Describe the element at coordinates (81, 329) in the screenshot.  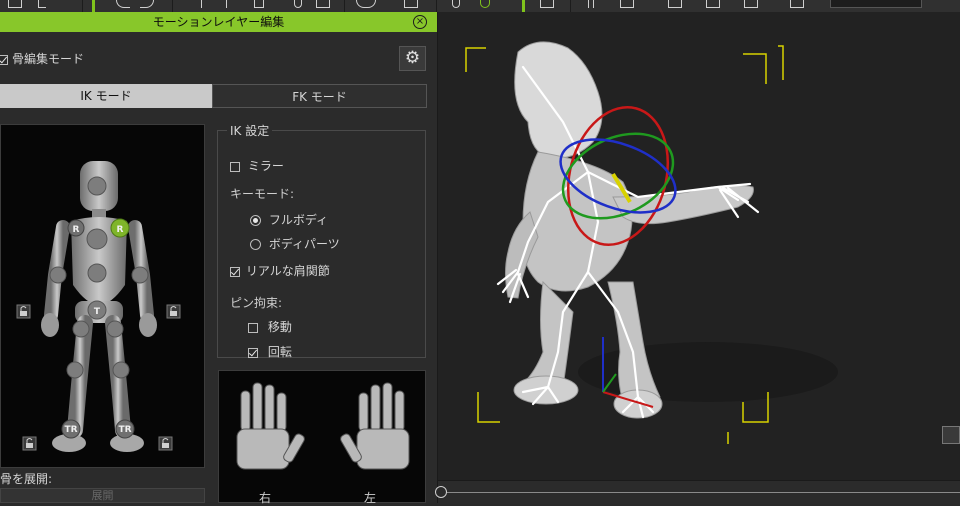
I see `joint-left-hip` at that location.